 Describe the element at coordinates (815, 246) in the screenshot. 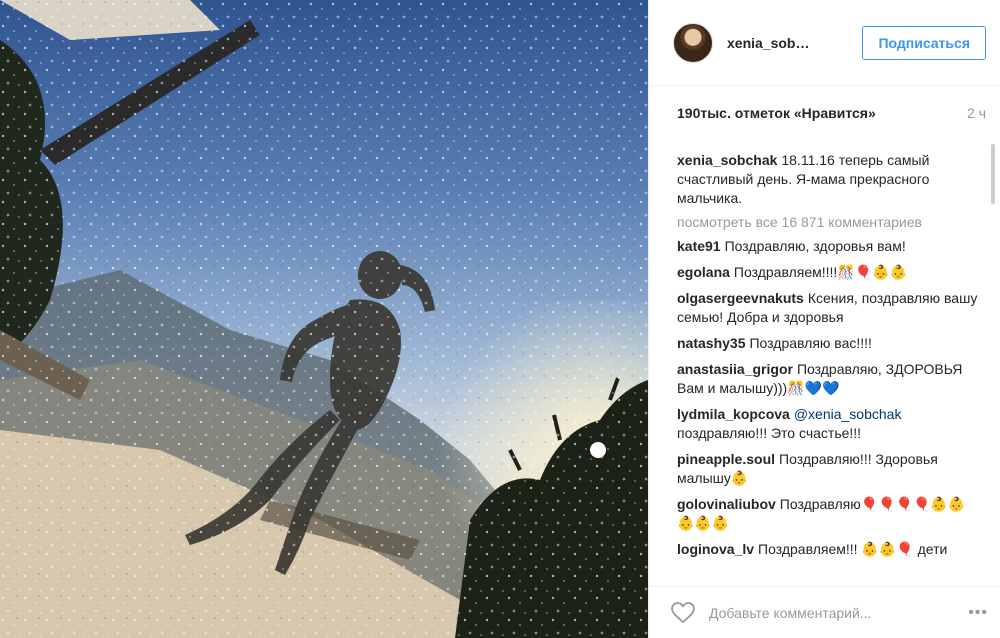

I see `comment-text: Поздравляю, здоровья вам!` at that location.